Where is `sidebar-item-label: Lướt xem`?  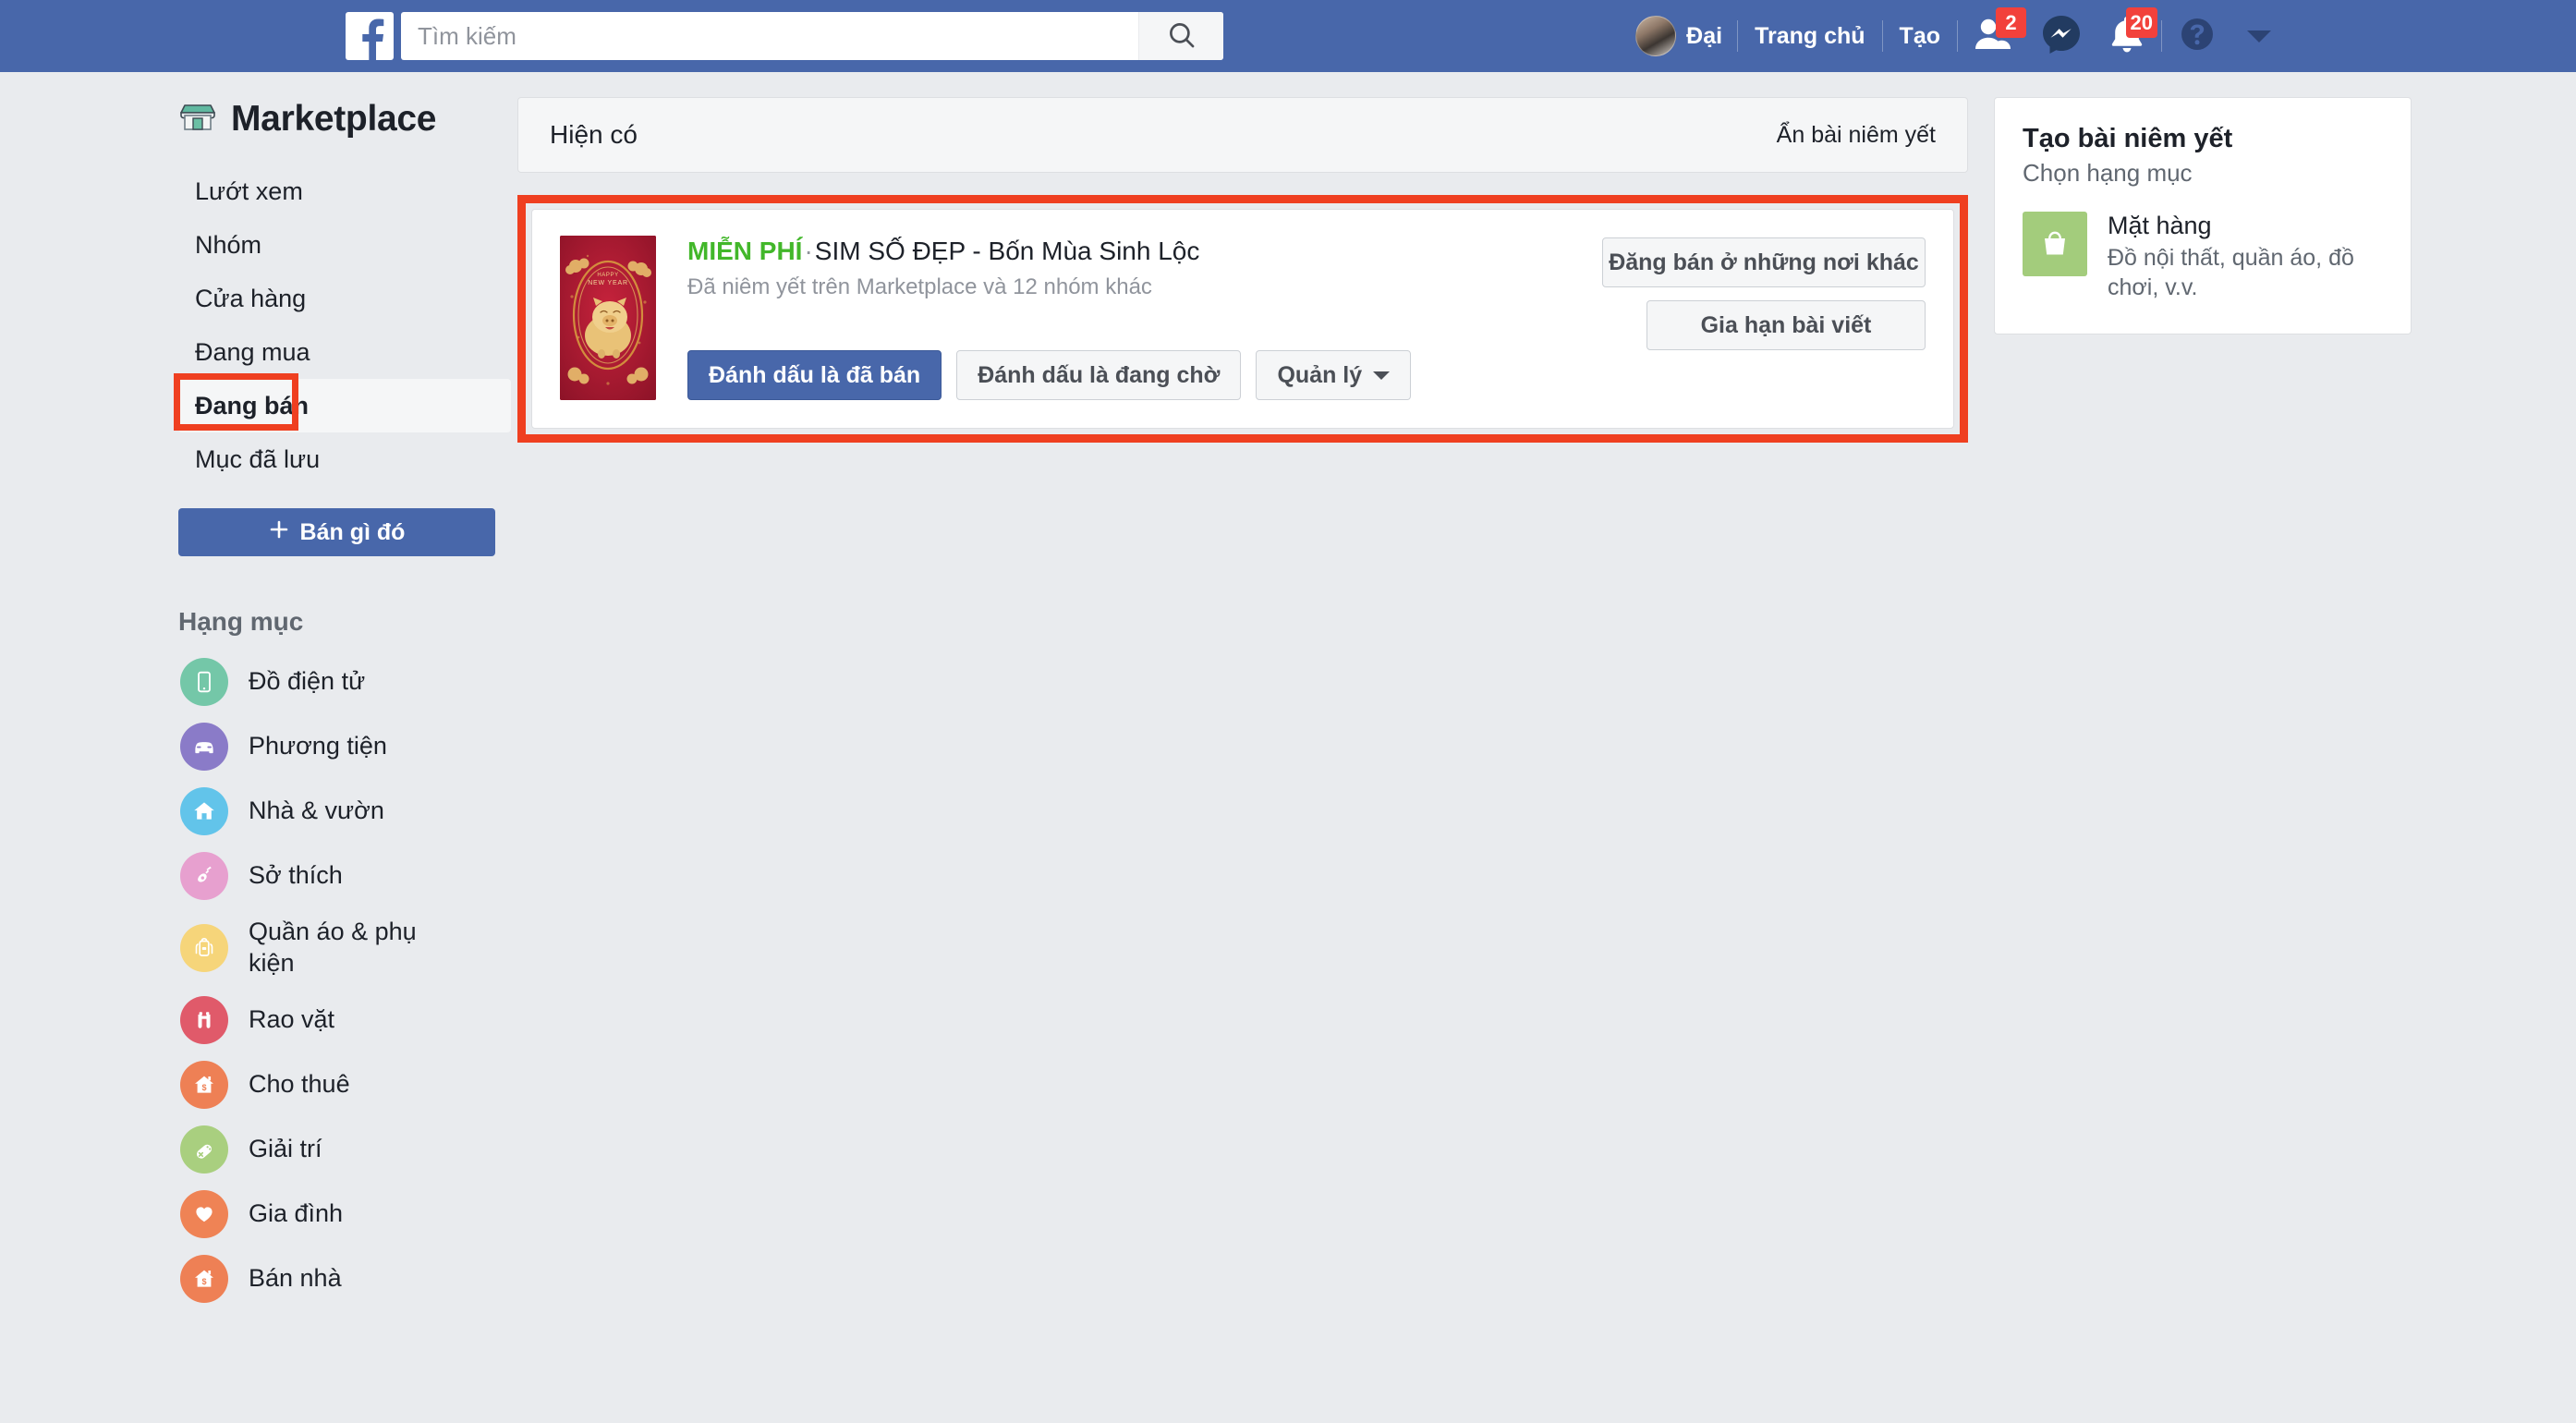 sidebar-item-label: Lướt xem is located at coordinates (249, 190).